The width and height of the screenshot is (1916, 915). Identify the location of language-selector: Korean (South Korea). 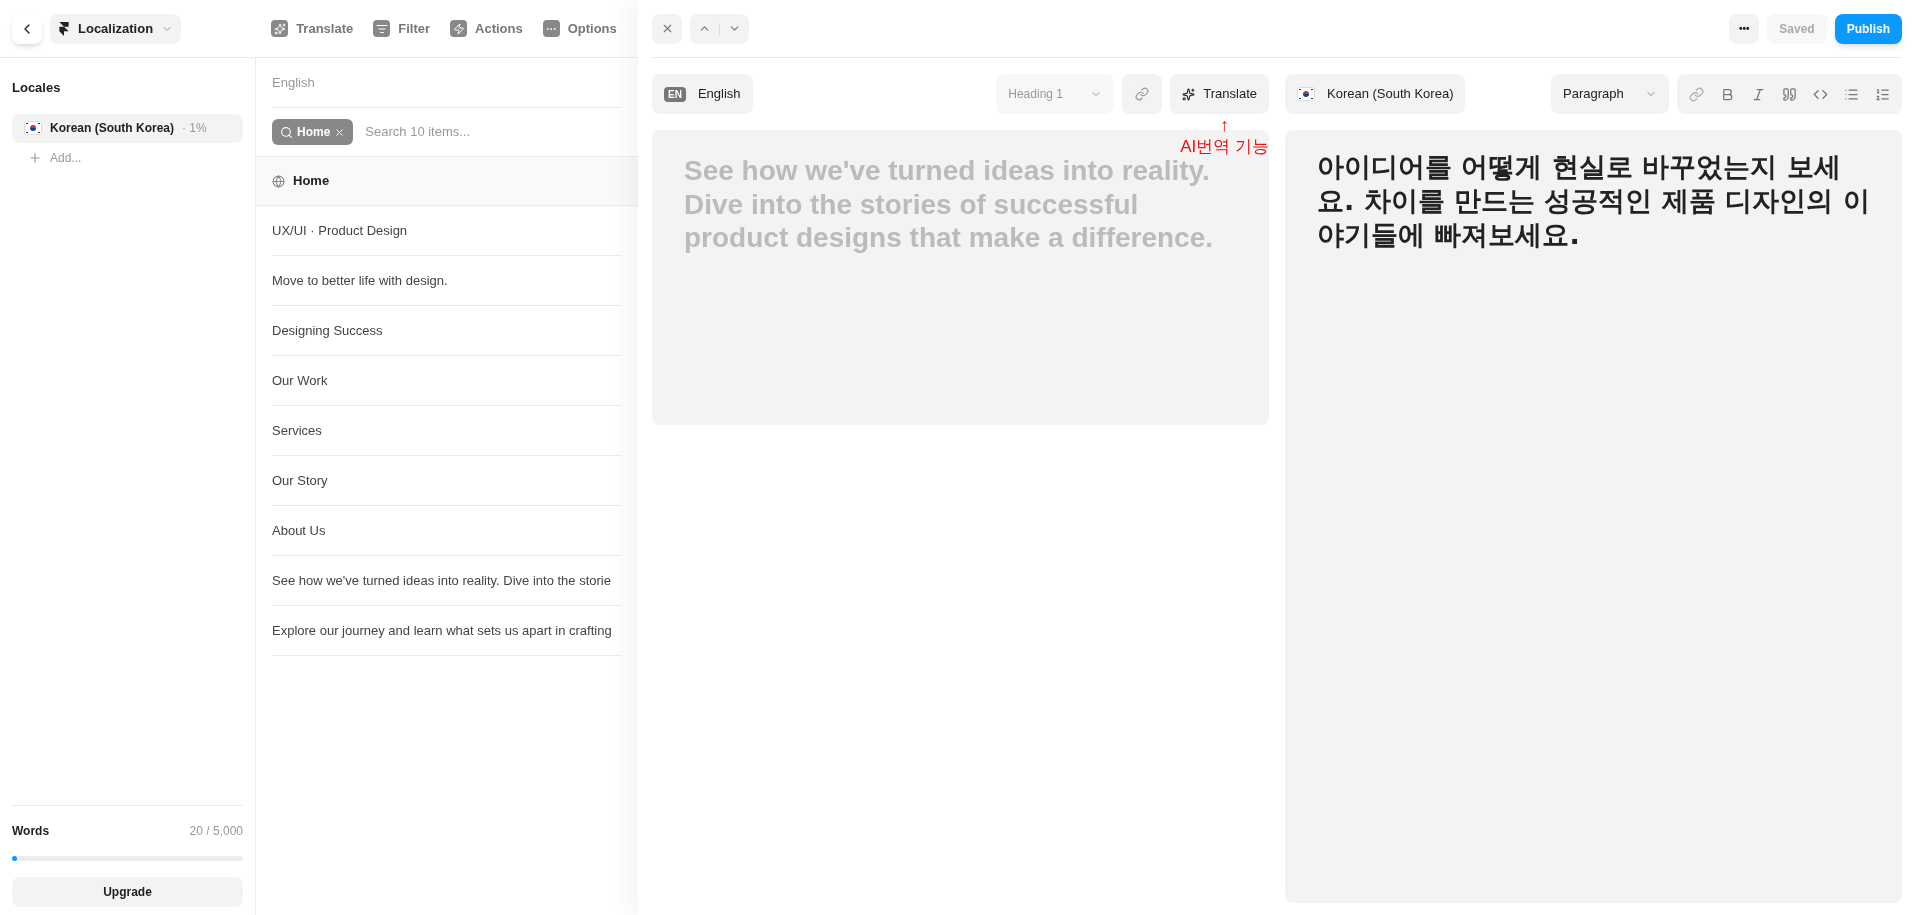
(1375, 94).